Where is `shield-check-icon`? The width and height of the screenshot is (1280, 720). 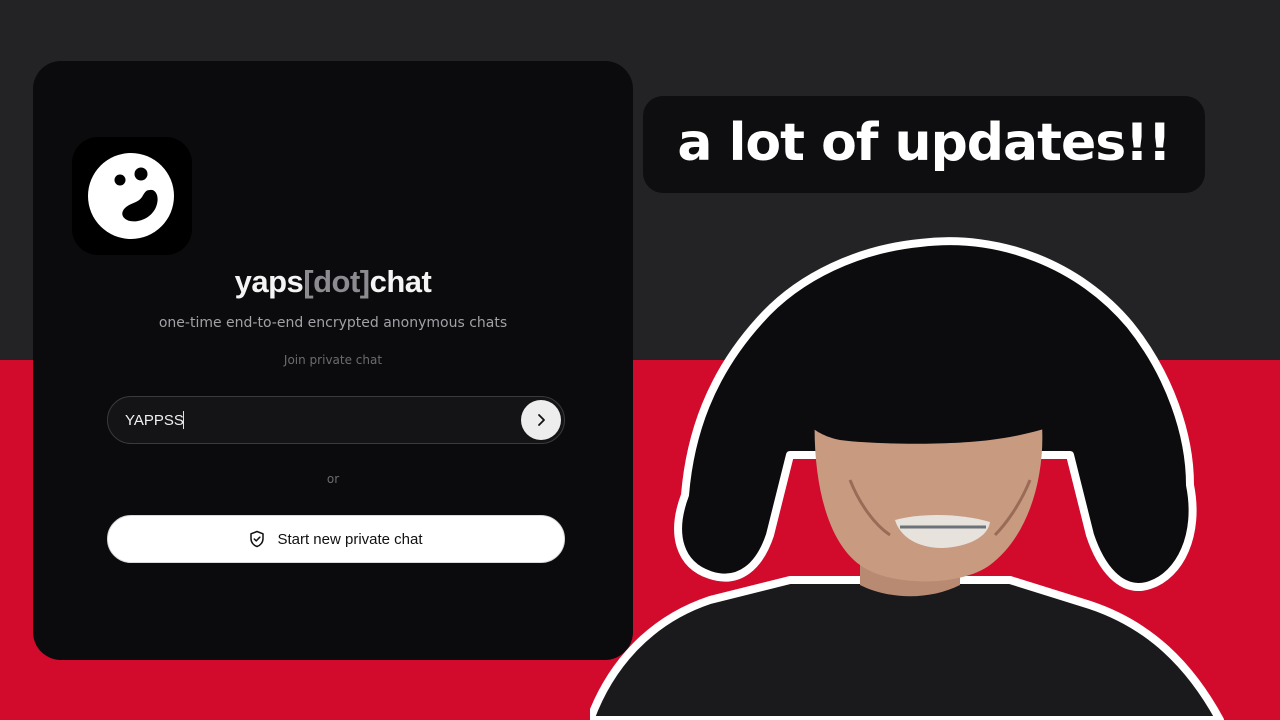
shield-check-icon is located at coordinates (257, 539).